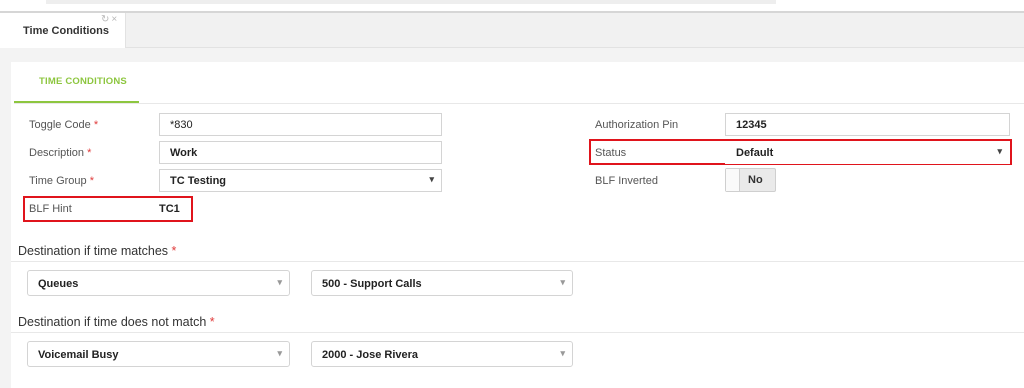 The width and height of the screenshot is (1024, 388). What do you see at coordinates (867, 152) in the screenshot?
I see `status-select: Default ▾` at bounding box center [867, 152].